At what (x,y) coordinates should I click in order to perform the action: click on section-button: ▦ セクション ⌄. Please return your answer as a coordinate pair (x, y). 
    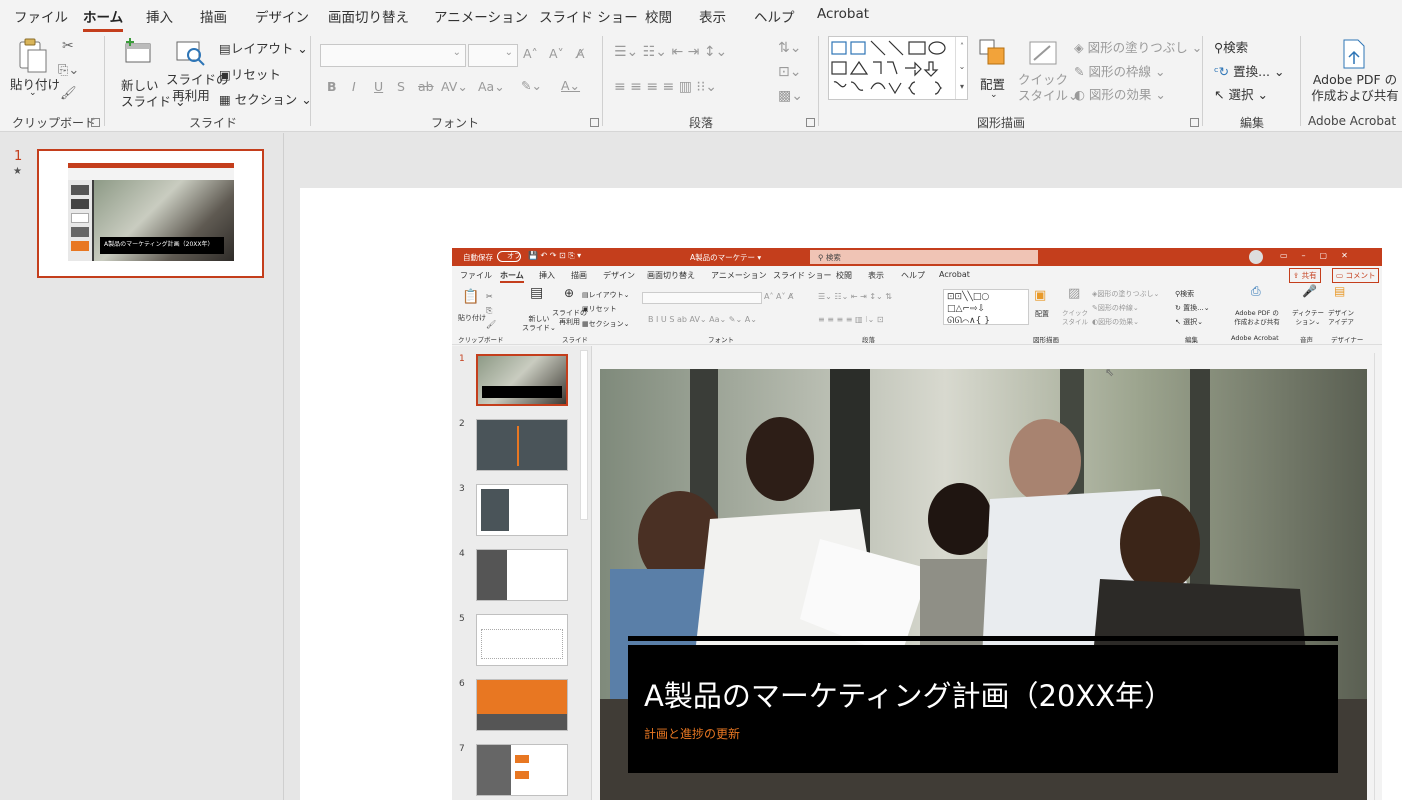
    Looking at the image, I should click on (265, 98).